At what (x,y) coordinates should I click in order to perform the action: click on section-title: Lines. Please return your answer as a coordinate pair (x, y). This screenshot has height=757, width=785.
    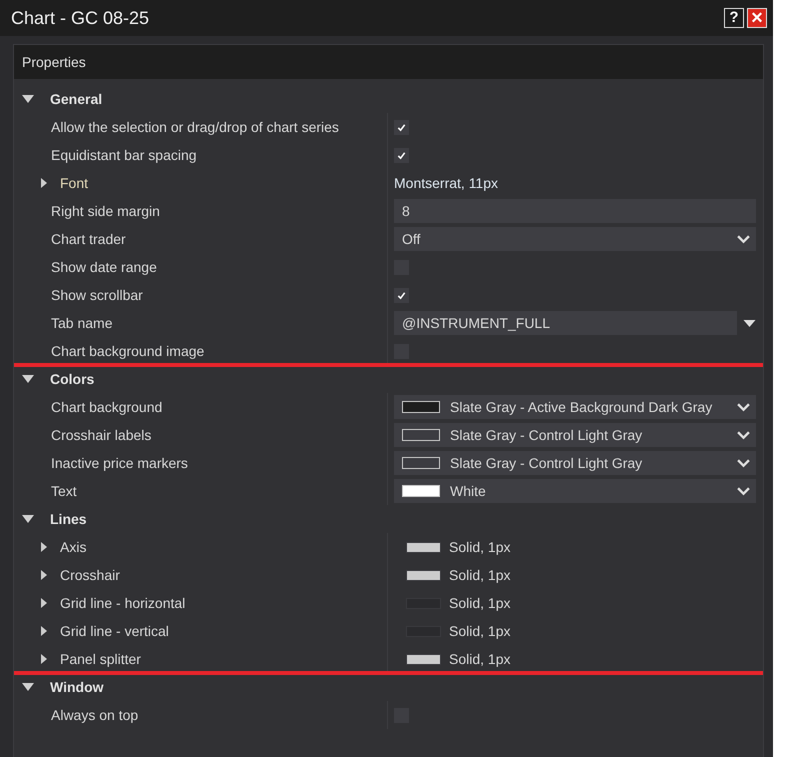
    Looking at the image, I should click on (68, 519).